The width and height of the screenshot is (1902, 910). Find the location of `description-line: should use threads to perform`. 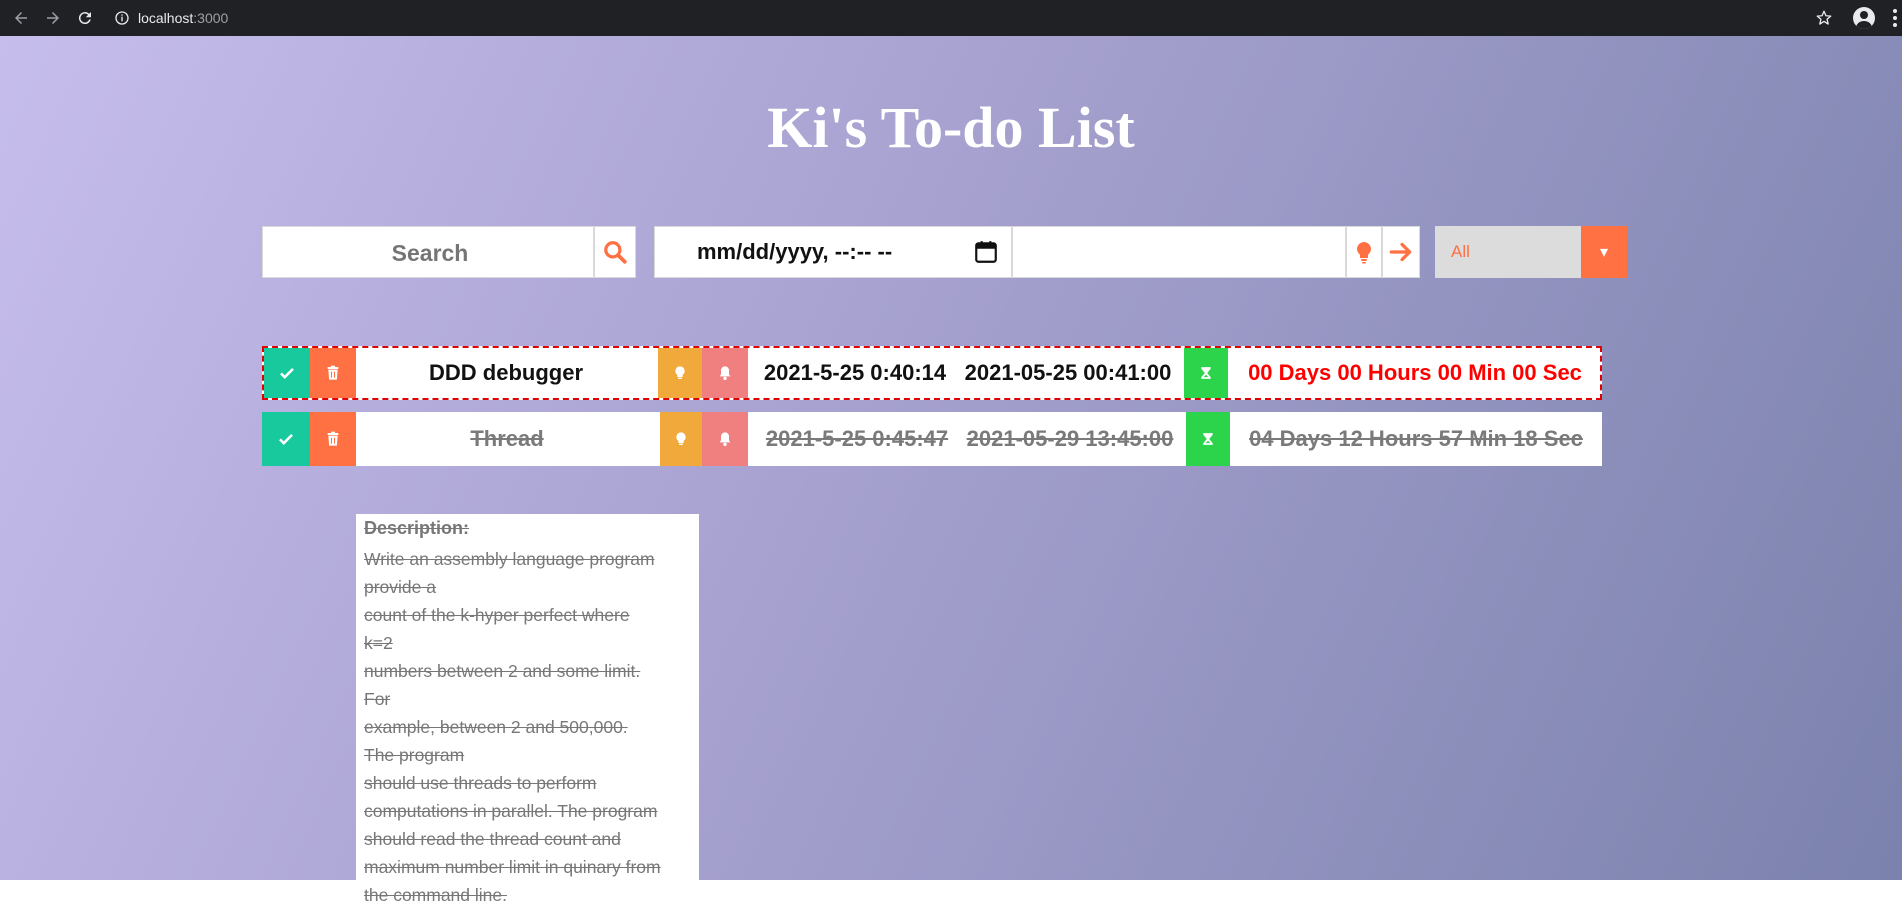

description-line: should use threads to perform is located at coordinates (480, 783).